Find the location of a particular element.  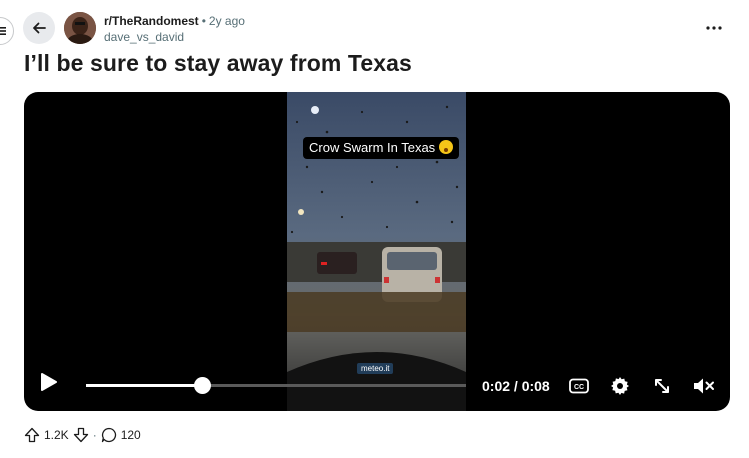

video-progress-fill is located at coordinates (144, 385).